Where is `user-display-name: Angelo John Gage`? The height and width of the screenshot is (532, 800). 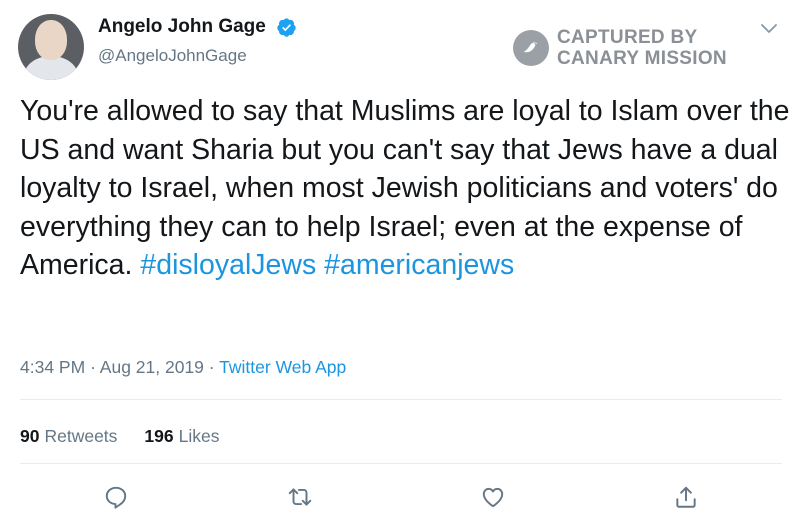
user-display-name: Angelo John Gage is located at coordinates (182, 27).